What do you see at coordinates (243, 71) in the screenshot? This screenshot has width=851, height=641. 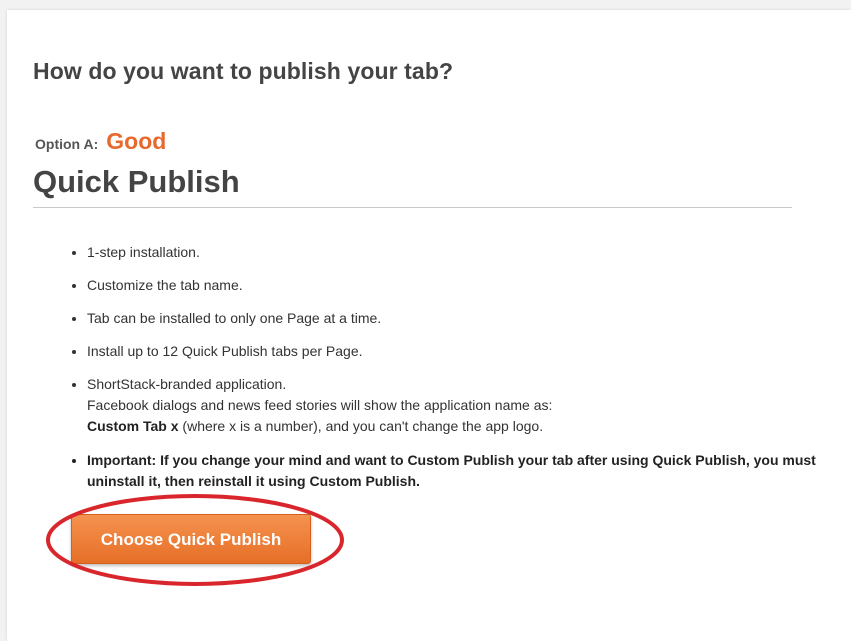 I see `page-heading: How do you want to publish your tab?` at bounding box center [243, 71].